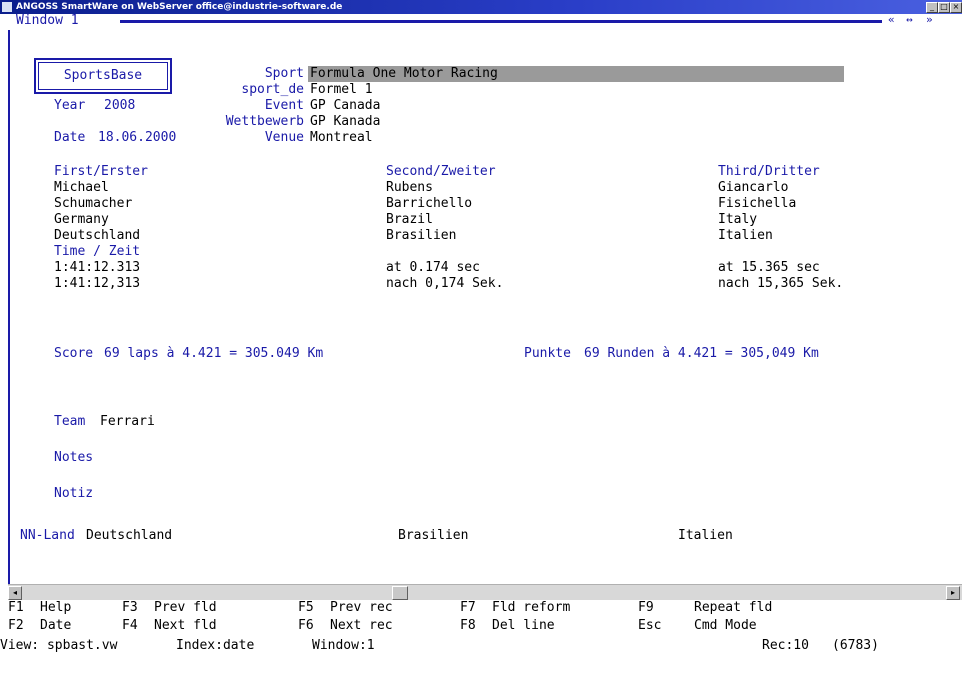 This screenshot has width=962, height=673. Describe the element at coordinates (929, 19) in the screenshot. I see `scroll-right-icon: »` at that location.